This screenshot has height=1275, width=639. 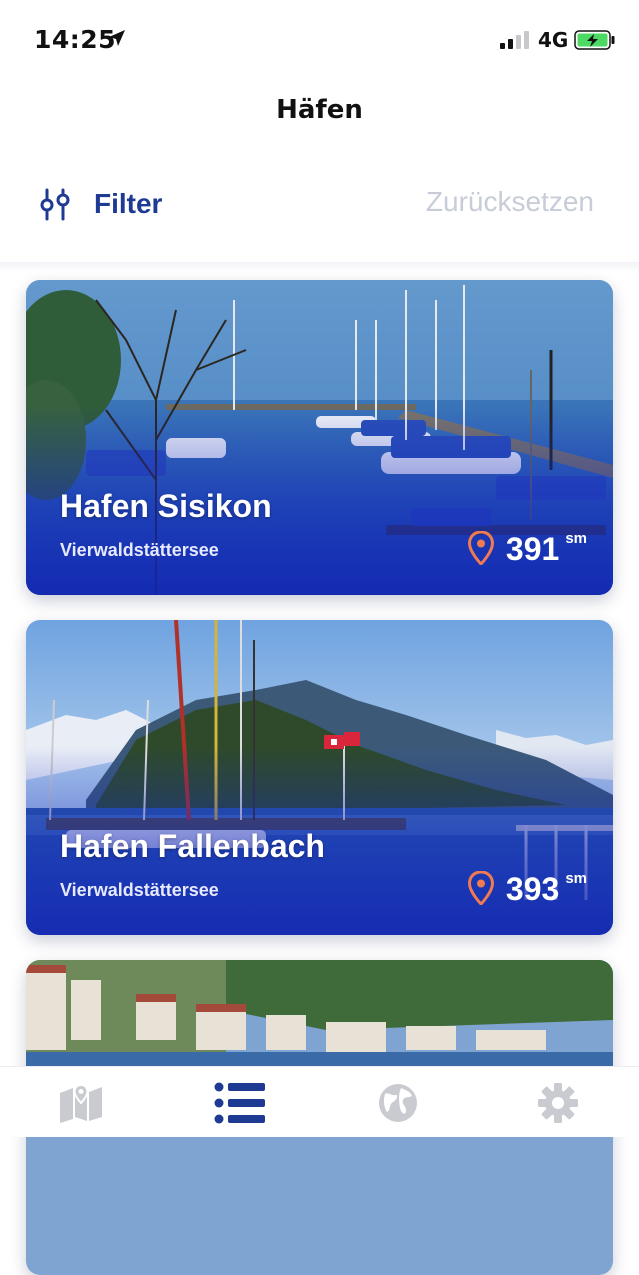 I want to click on status-time: 14:25, so click(x=75, y=39).